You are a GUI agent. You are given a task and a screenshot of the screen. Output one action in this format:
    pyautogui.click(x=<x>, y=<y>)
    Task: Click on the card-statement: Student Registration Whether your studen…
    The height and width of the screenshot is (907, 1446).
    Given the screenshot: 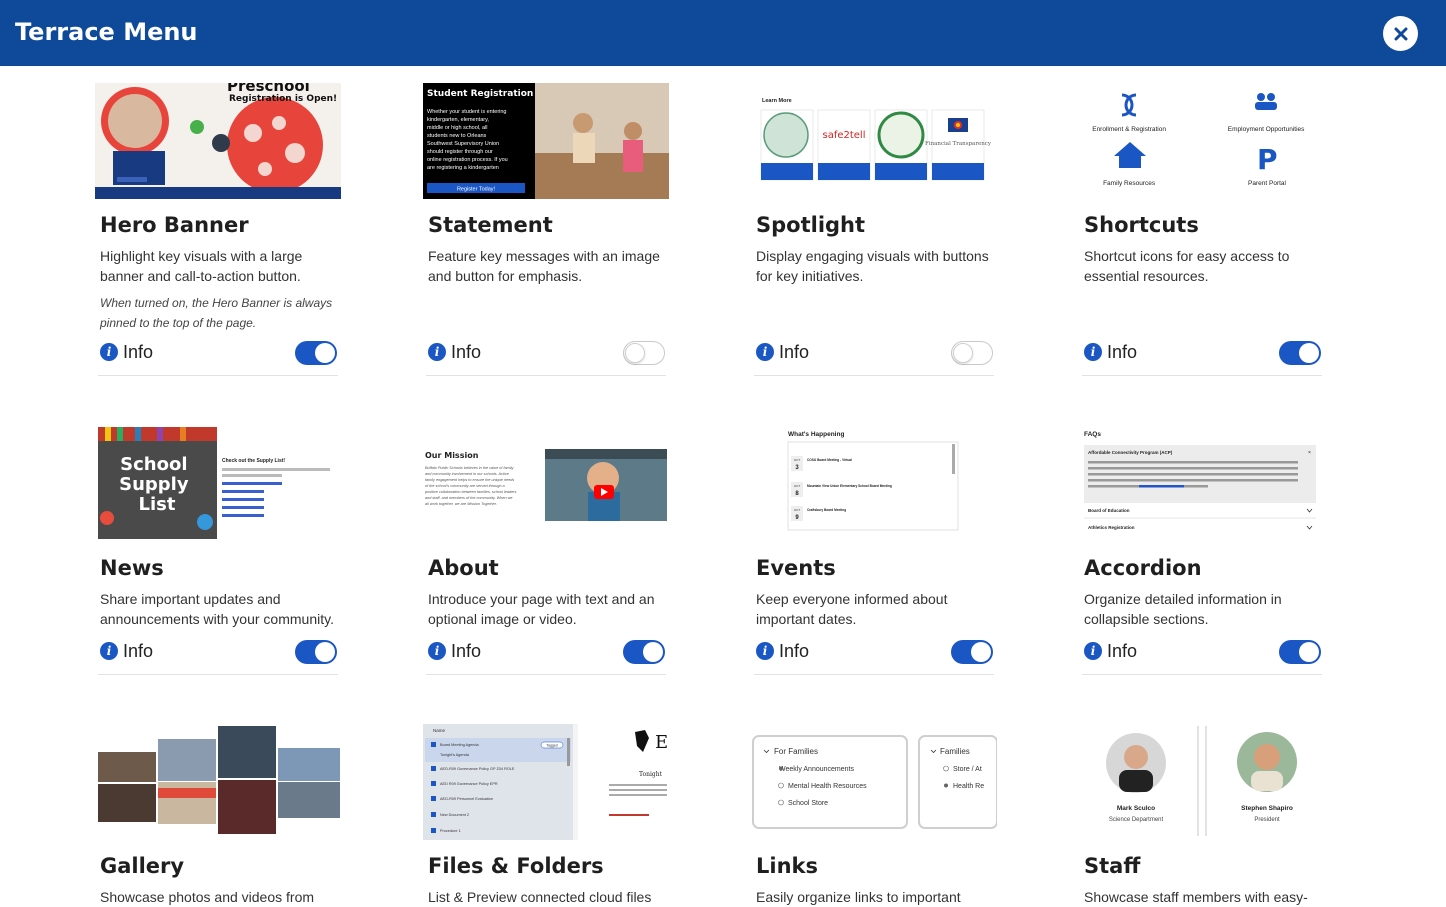 What is the action you would take?
    pyautogui.click(x=546, y=233)
    